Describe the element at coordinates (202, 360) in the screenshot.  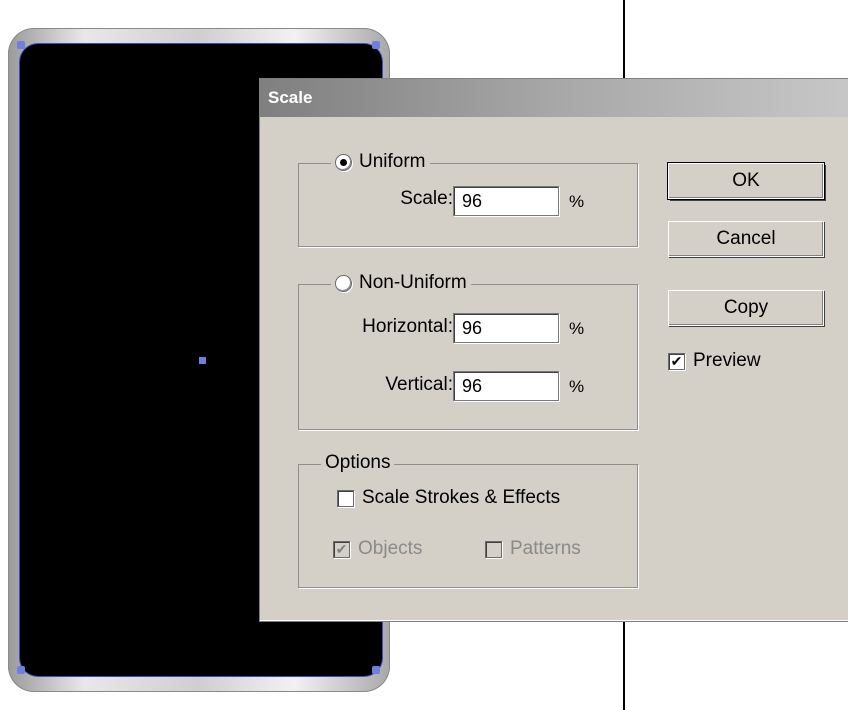
I see `center-point` at that location.